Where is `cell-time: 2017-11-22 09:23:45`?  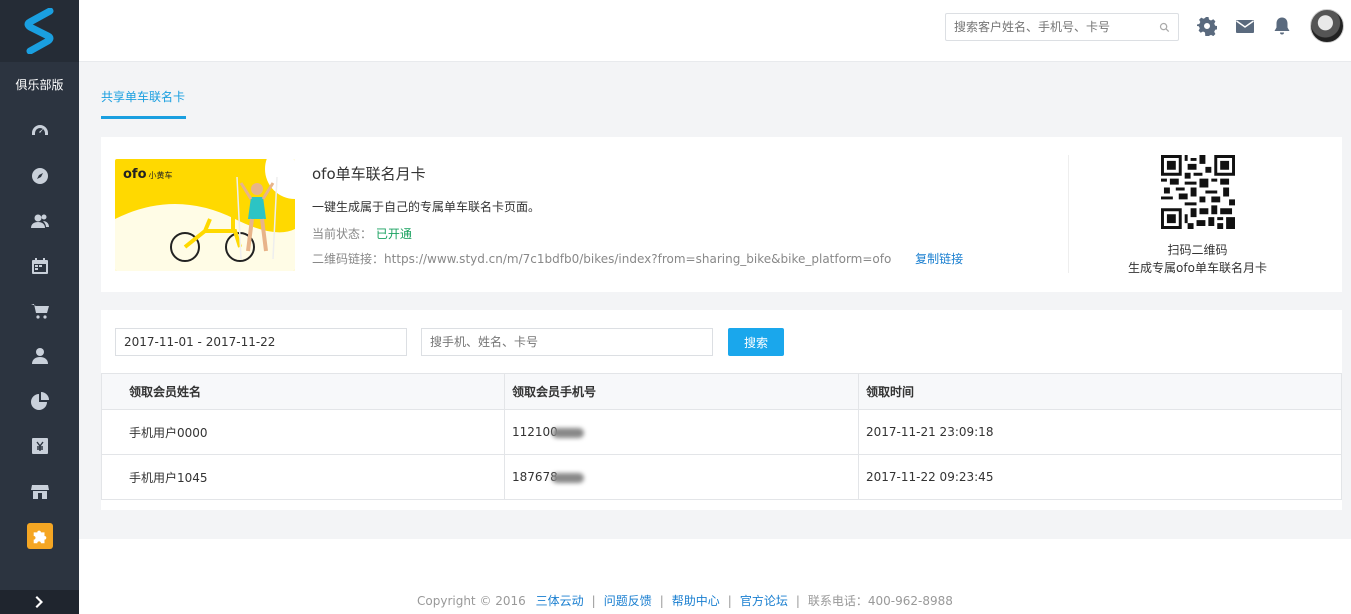 cell-time: 2017-11-22 09:23:45 is located at coordinates (1100, 477).